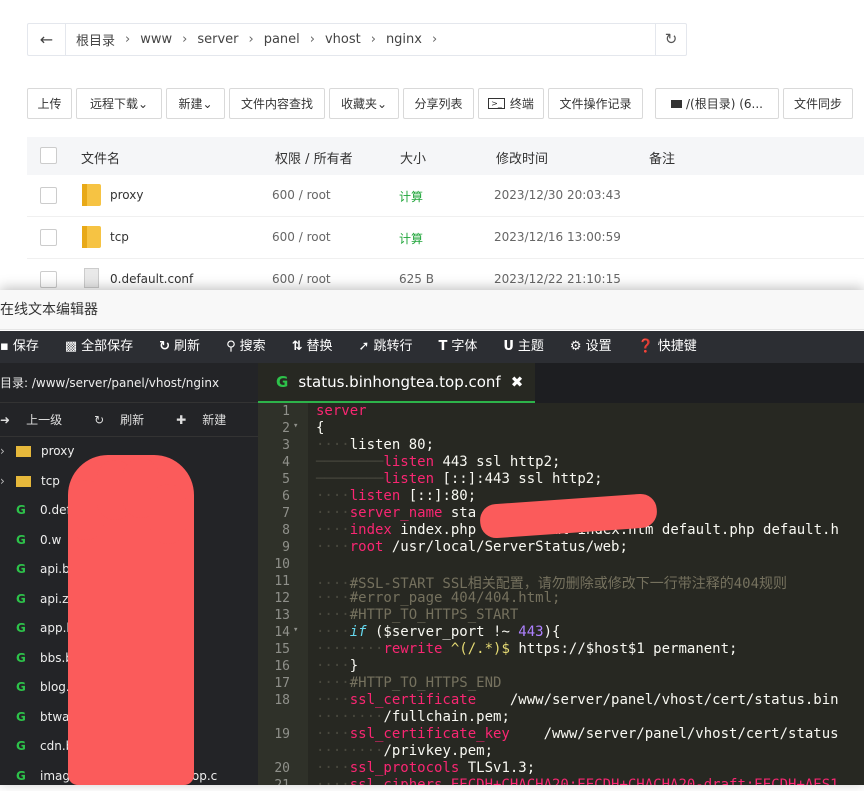 This screenshot has width=864, height=791. Describe the element at coordinates (90, 39) in the screenshot. I see `breadcrumb-root: 根目录` at that location.